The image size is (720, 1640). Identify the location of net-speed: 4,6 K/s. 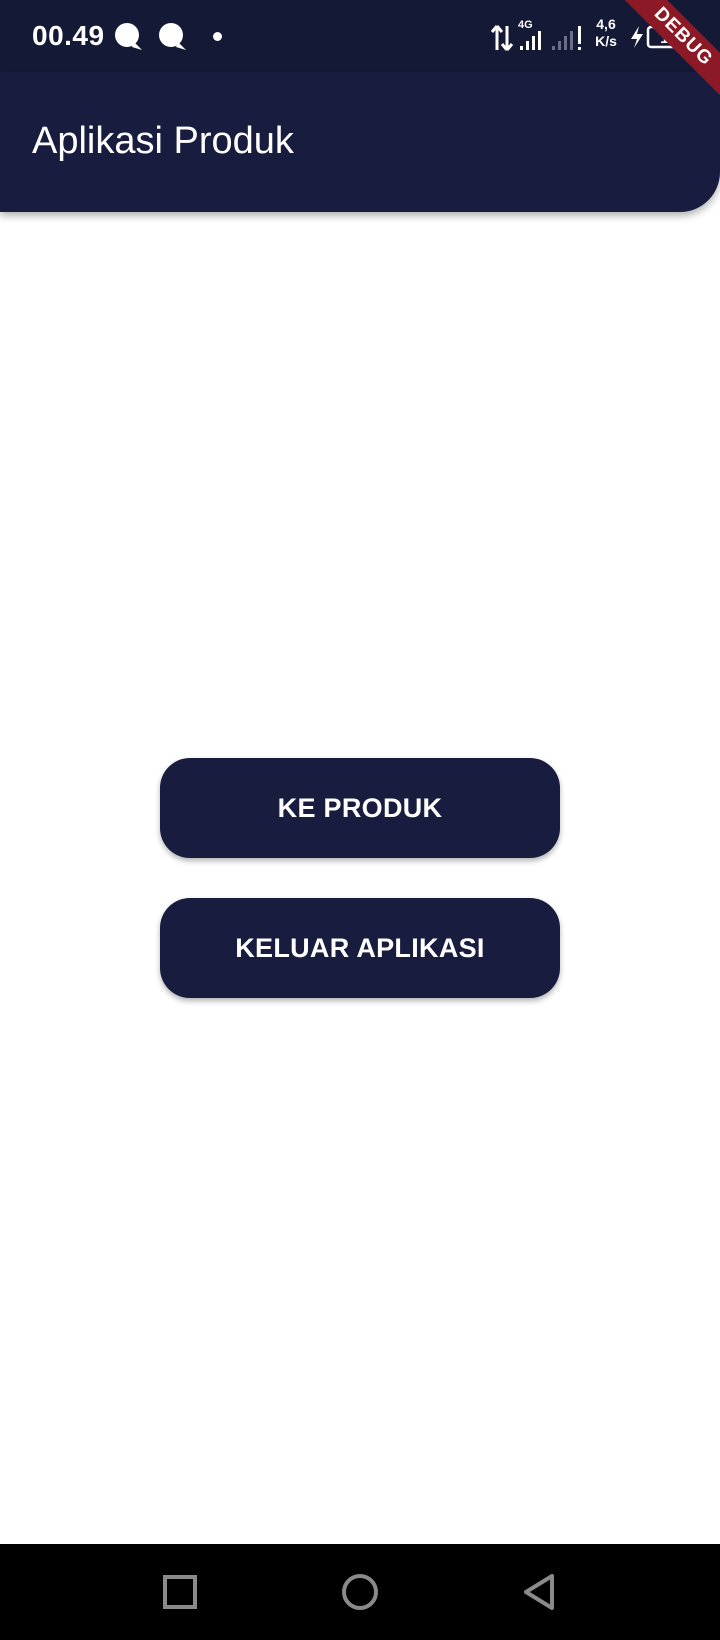
(606, 33).